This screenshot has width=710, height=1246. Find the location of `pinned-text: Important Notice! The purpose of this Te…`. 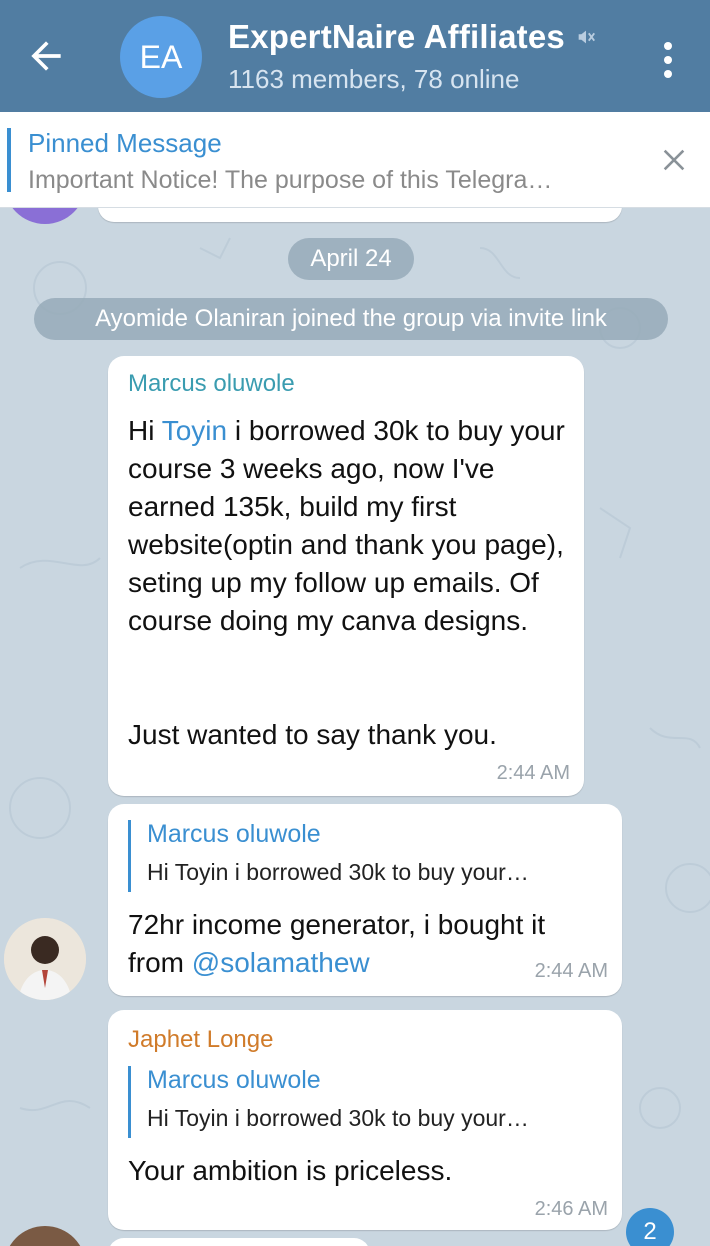

pinned-text: Important Notice! The purpose of this Te… is located at coordinates (290, 180).